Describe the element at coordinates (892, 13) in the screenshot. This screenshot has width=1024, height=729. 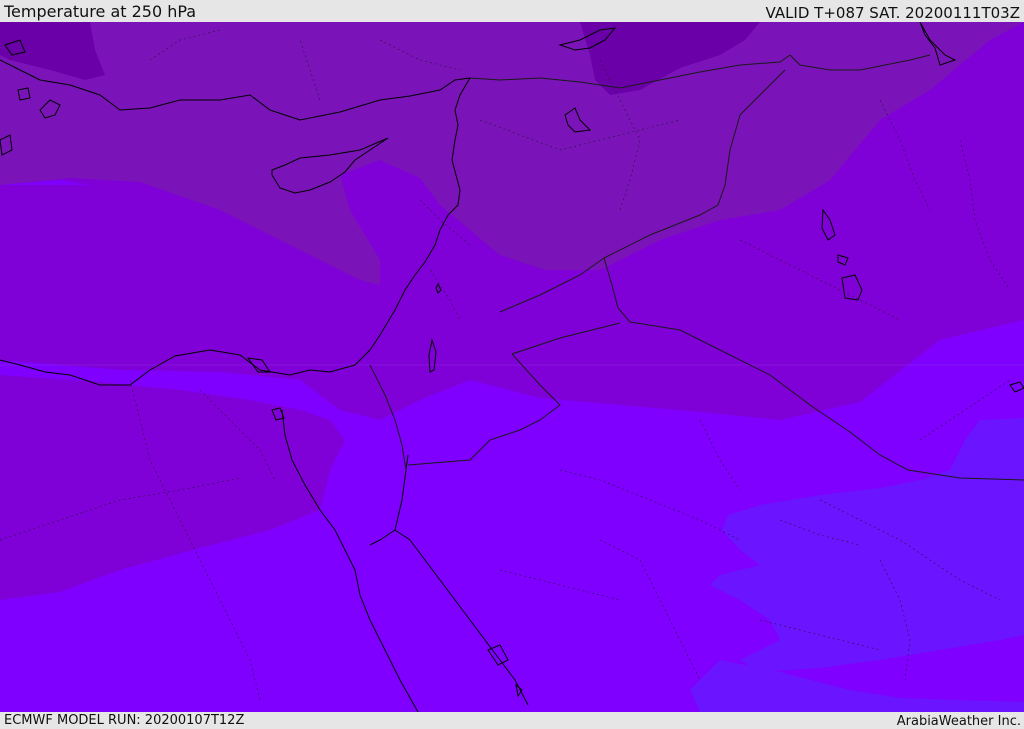
I see `valid-time: VALID T+087 SAT. 20200111T03Z` at that location.